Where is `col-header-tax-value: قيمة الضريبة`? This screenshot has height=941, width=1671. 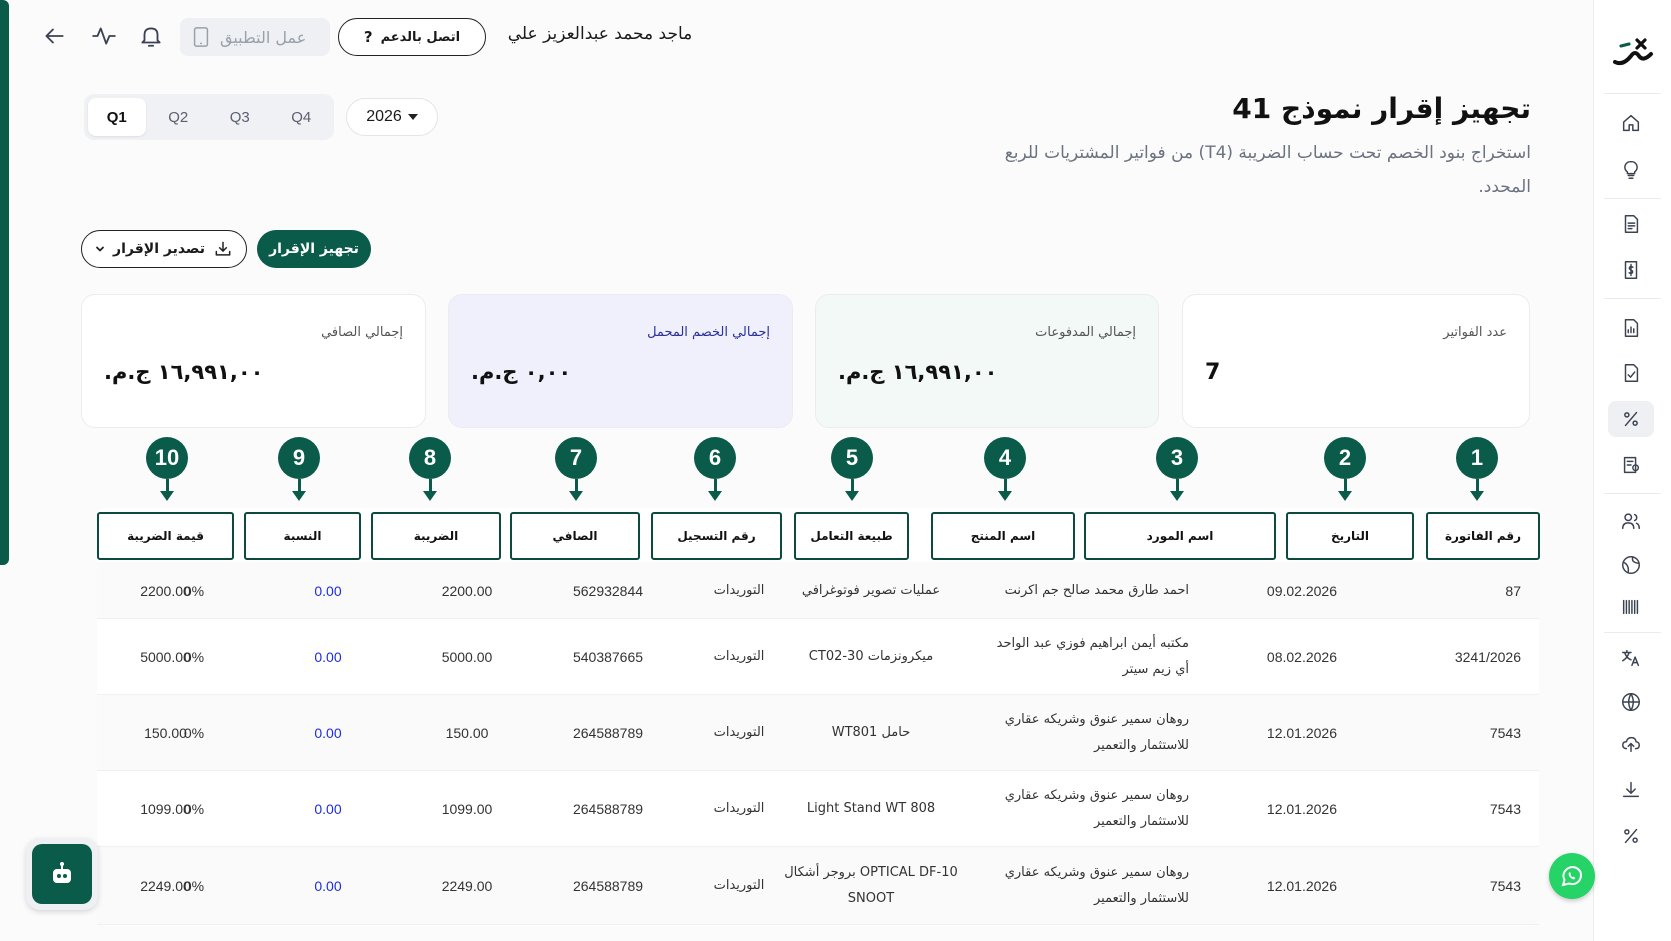 col-header-tax-value: قيمة الضريبة is located at coordinates (165, 536).